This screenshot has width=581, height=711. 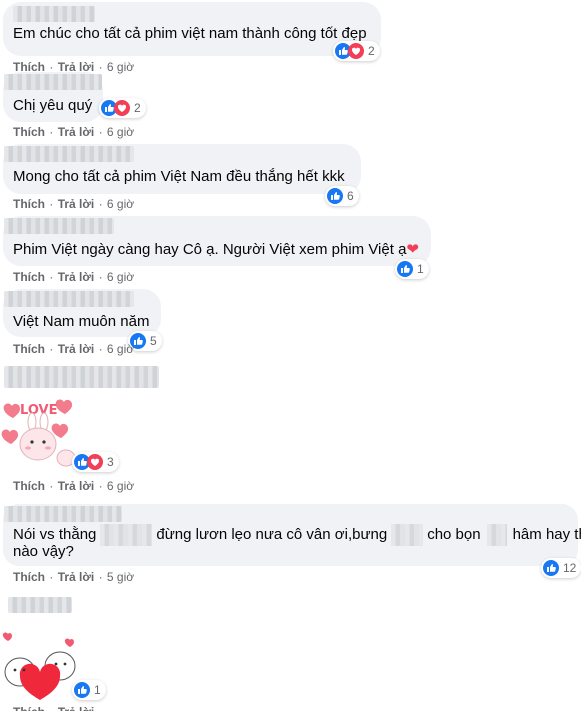 What do you see at coordinates (570, 568) in the screenshot?
I see `reaction-count: 12` at bounding box center [570, 568].